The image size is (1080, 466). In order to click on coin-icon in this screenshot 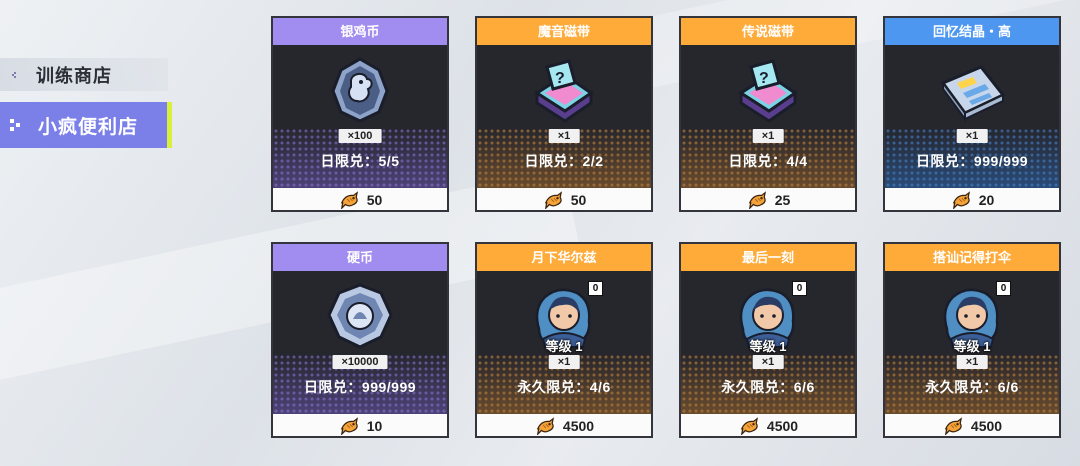, I will do `click(360, 316)`.